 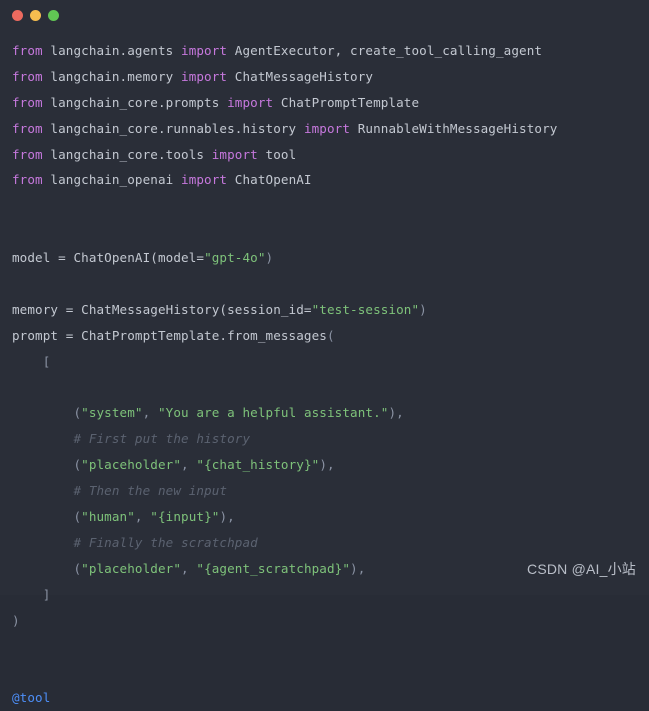 I want to click on code-token-id: langchain_core.tools, so click(x=127, y=154).